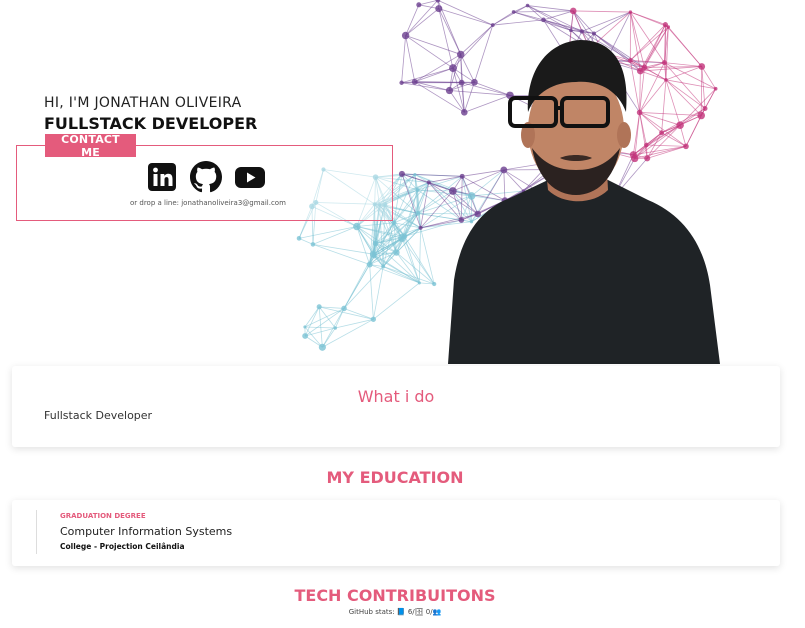 The height and width of the screenshot is (628, 805). What do you see at coordinates (143, 103) in the screenshot?
I see `hero-greeting: HI, I'M JONATHAN OLIVEIRA` at bounding box center [143, 103].